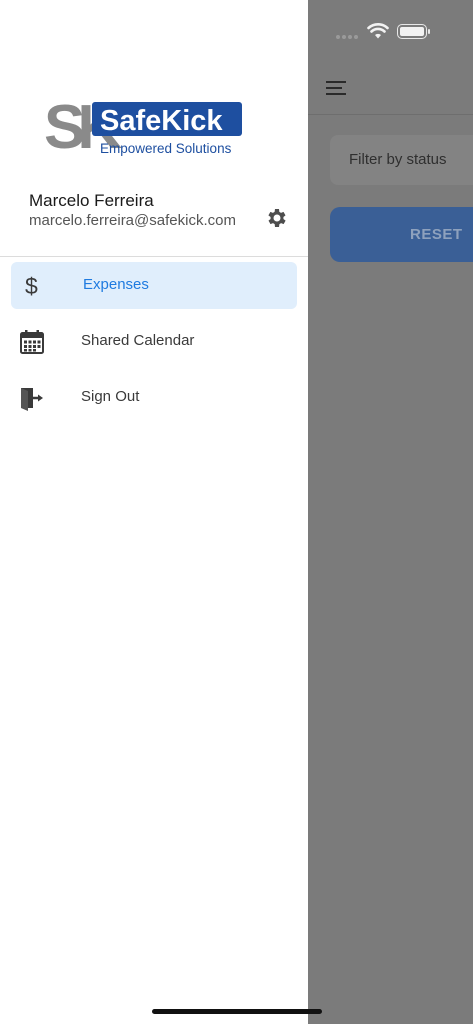  What do you see at coordinates (413, 31) in the screenshot?
I see `battery-icon` at bounding box center [413, 31].